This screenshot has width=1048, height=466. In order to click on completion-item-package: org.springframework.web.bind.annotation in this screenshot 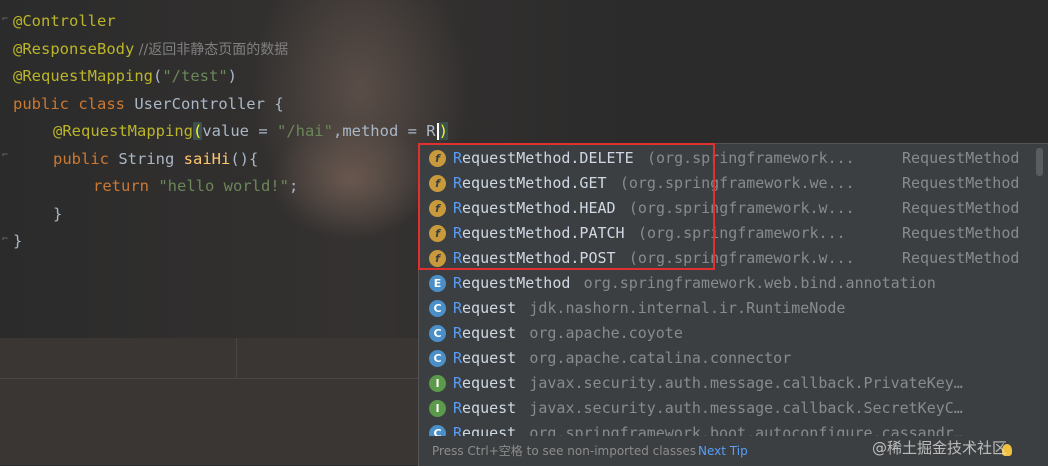, I will do `click(759, 283)`.